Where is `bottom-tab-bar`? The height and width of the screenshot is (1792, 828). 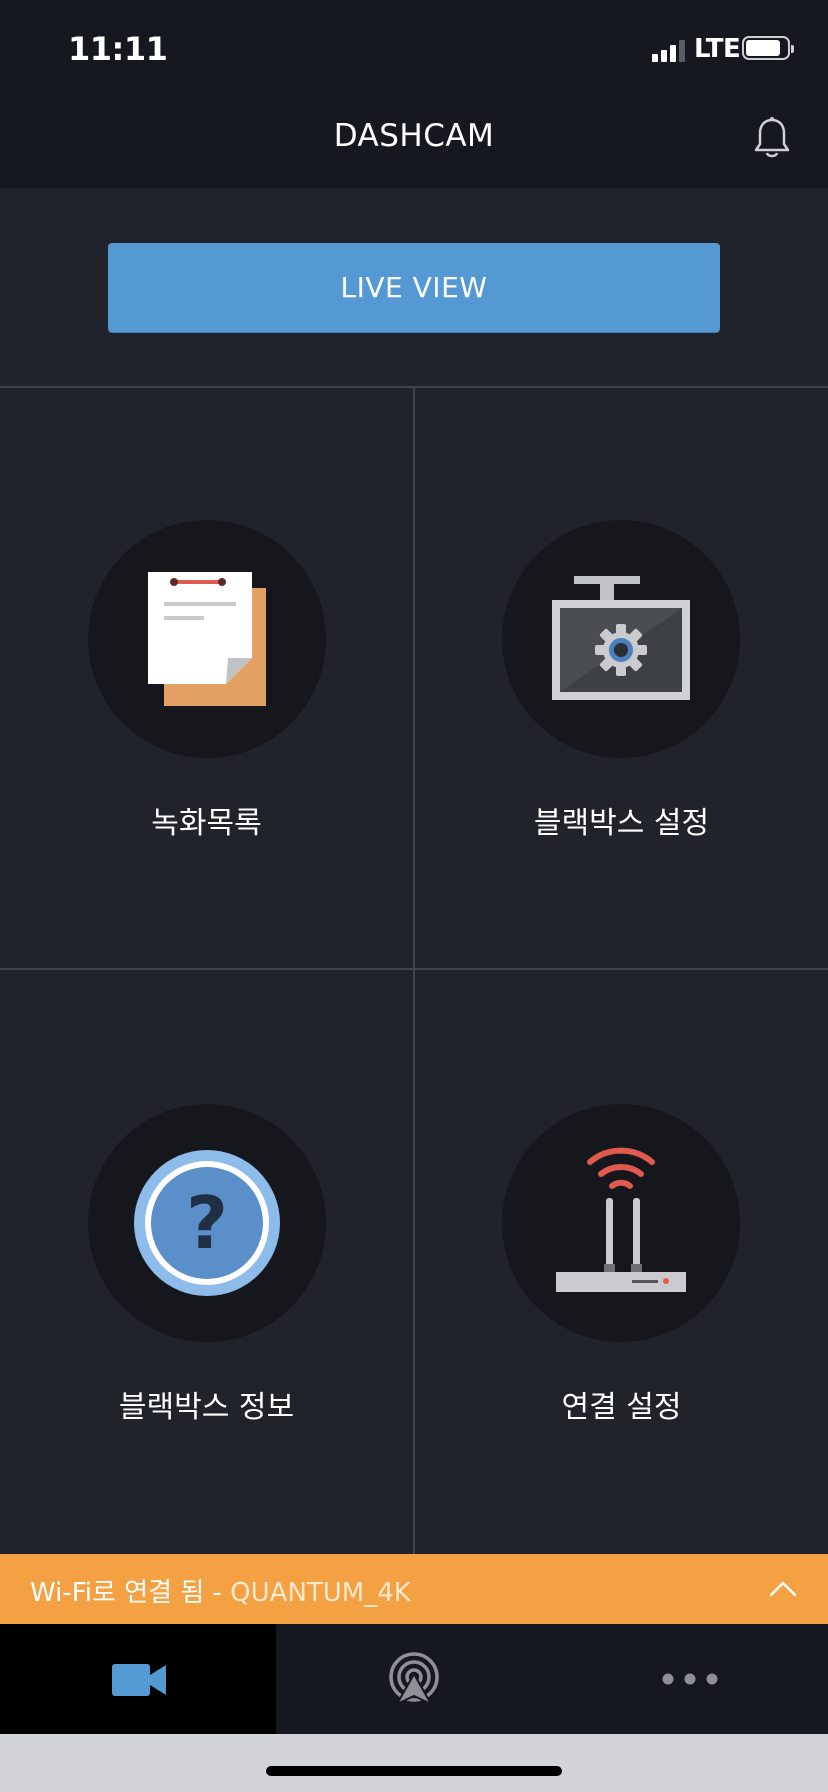 bottom-tab-bar is located at coordinates (414, 1679).